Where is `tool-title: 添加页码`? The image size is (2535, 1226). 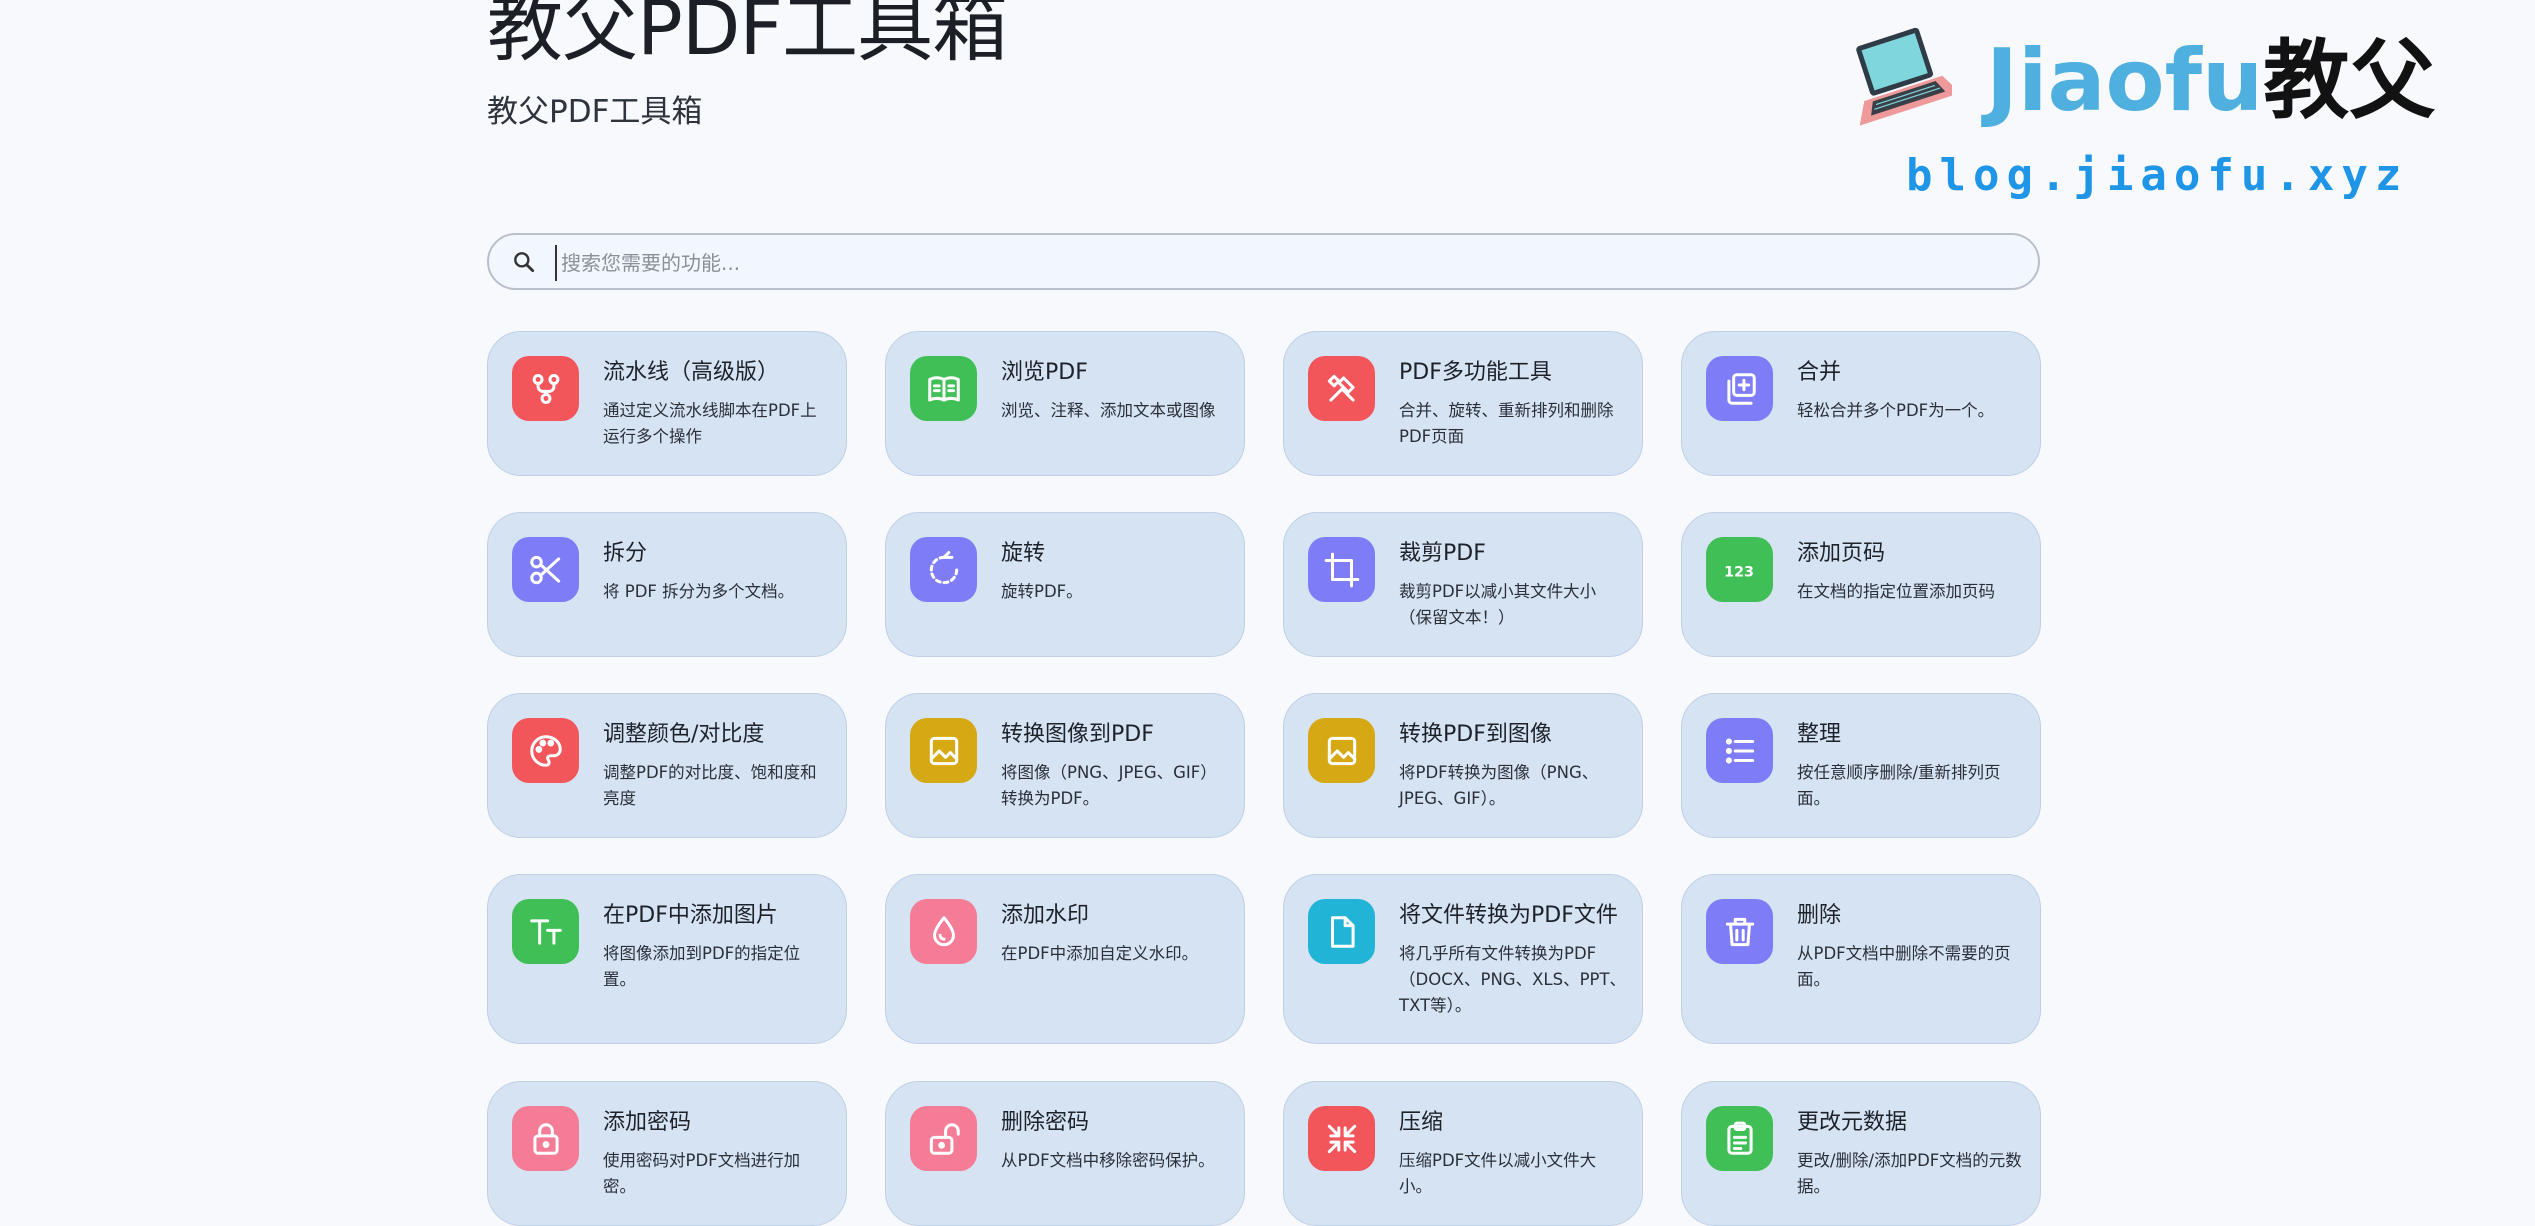
tool-title: 添加页码 is located at coordinates (1841, 553).